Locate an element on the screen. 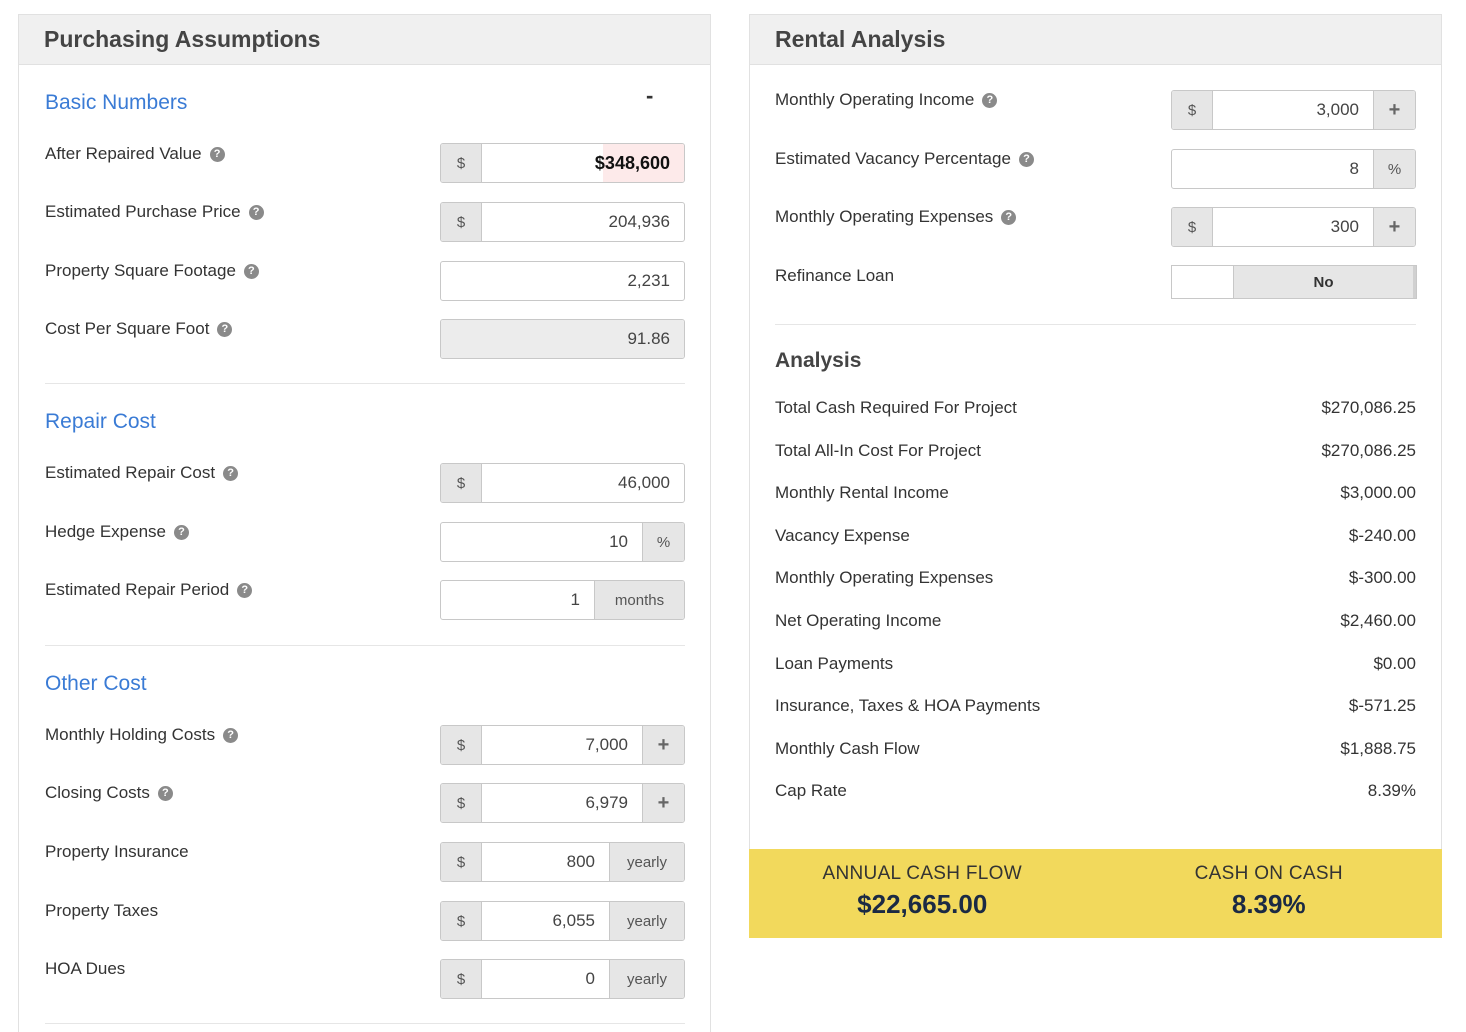  analysis-row-label: Monthly Rental Income is located at coordinates (862, 493).